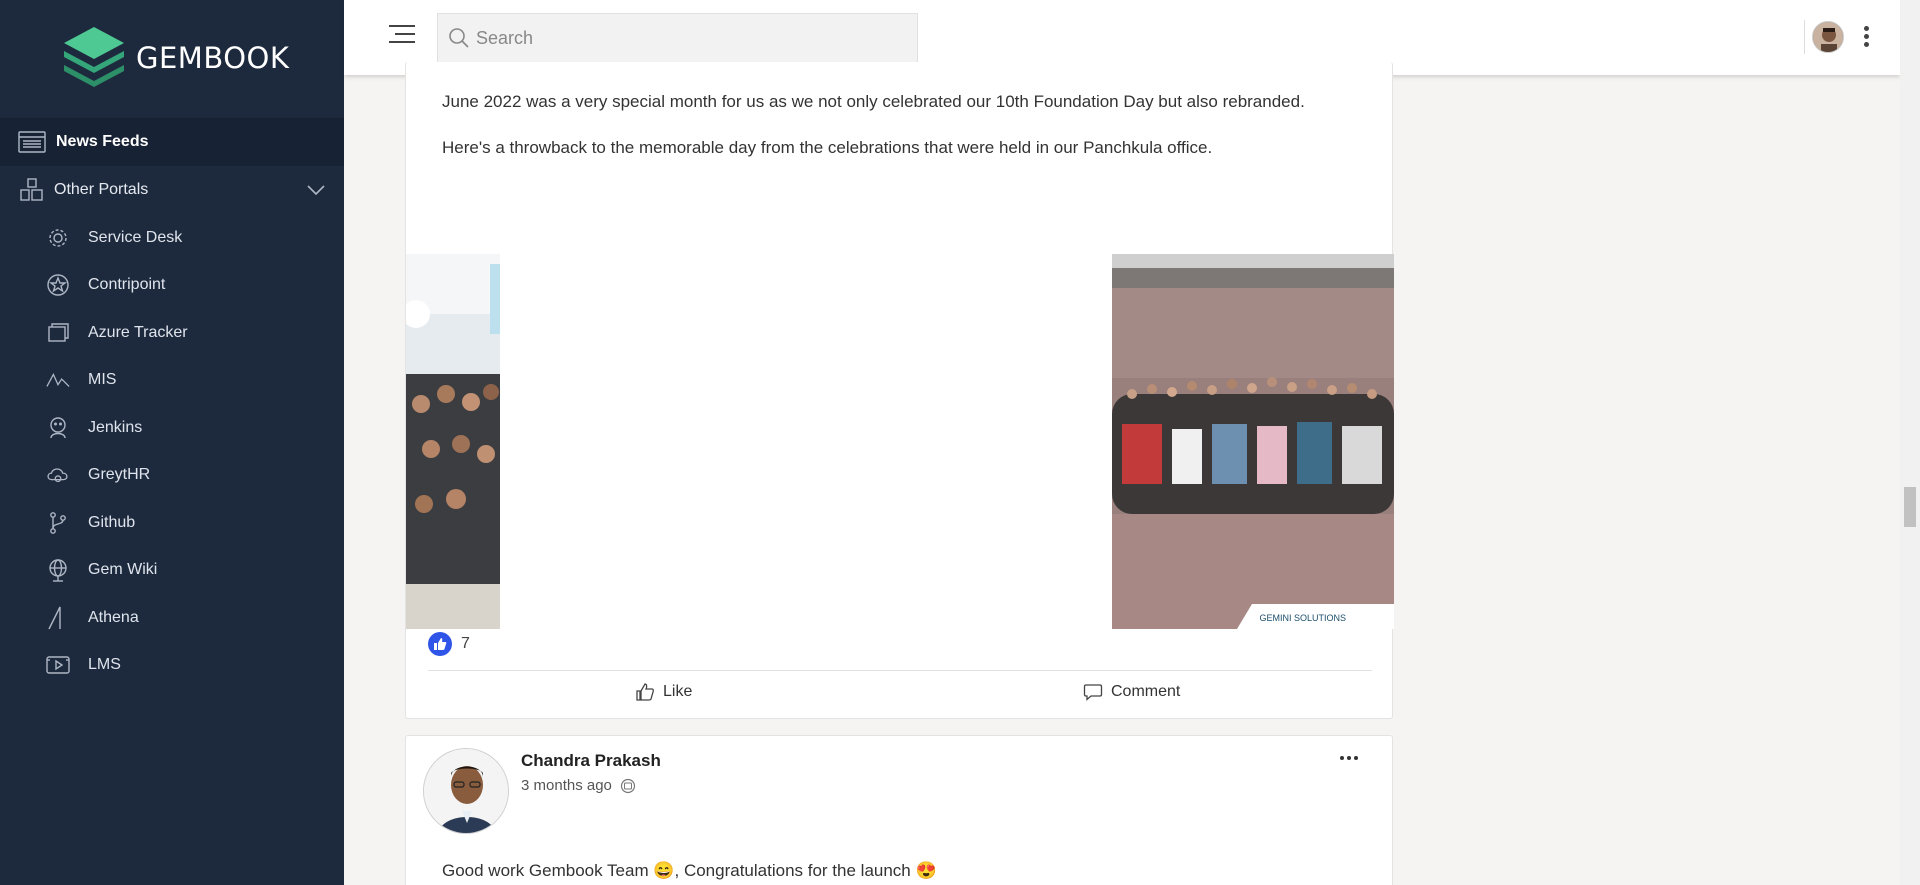  What do you see at coordinates (172, 476) in the screenshot?
I see `sidebar-item-greythr: GreytHR` at bounding box center [172, 476].